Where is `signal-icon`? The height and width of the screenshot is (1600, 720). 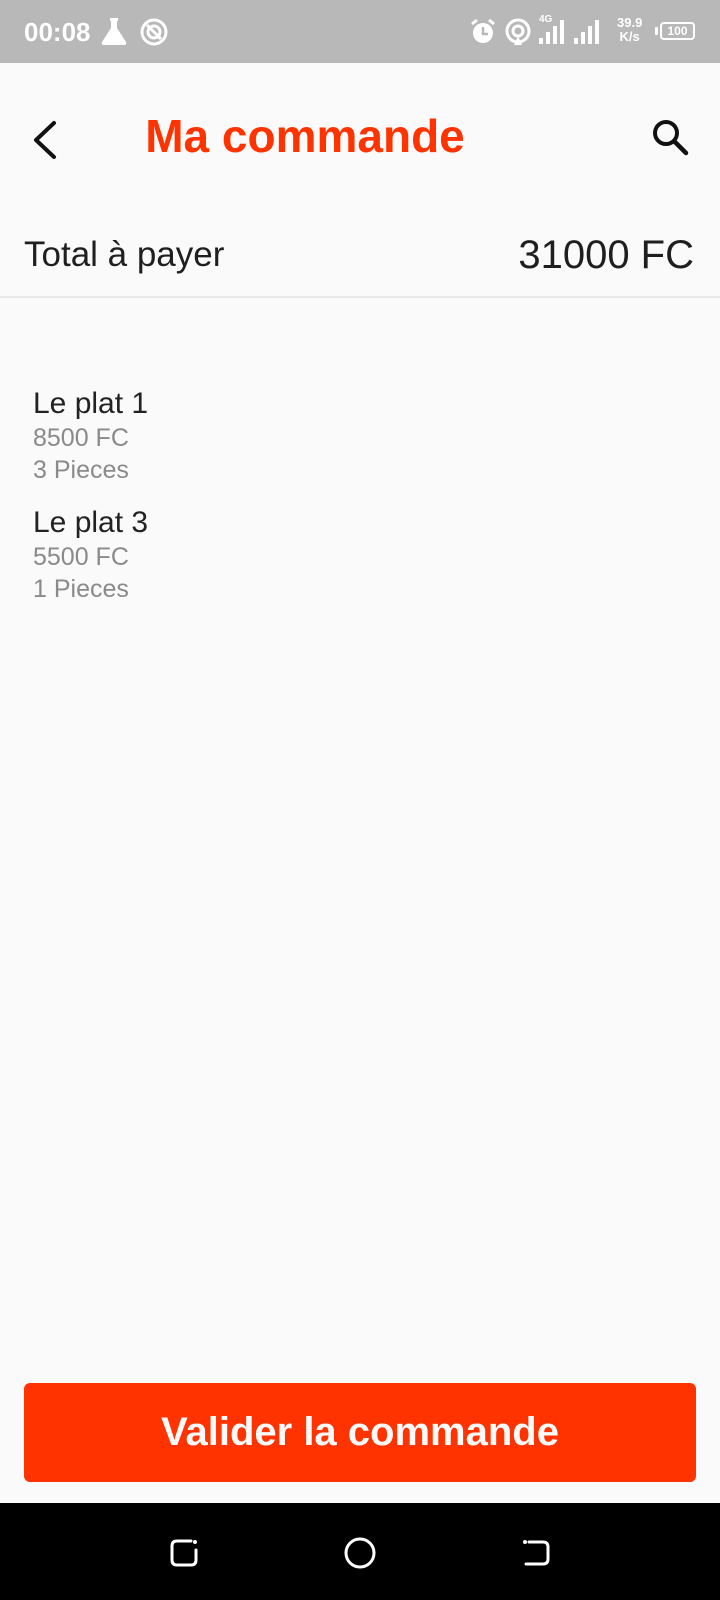 signal-icon is located at coordinates (587, 32).